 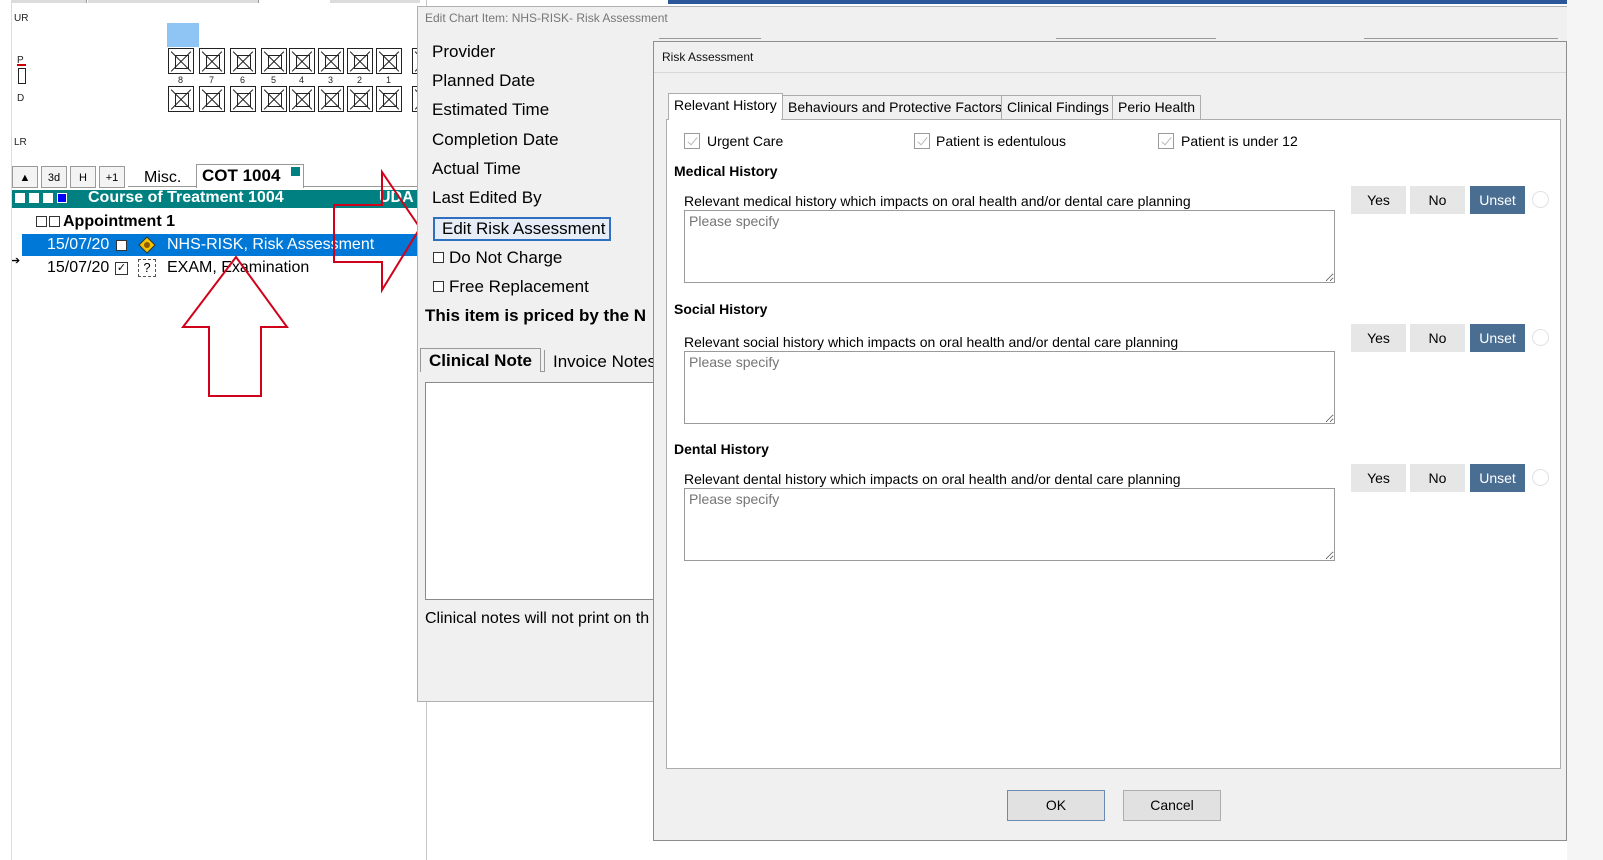 What do you see at coordinates (1497, 338) in the screenshot?
I see `social-unset-button: Unset` at bounding box center [1497, 338].